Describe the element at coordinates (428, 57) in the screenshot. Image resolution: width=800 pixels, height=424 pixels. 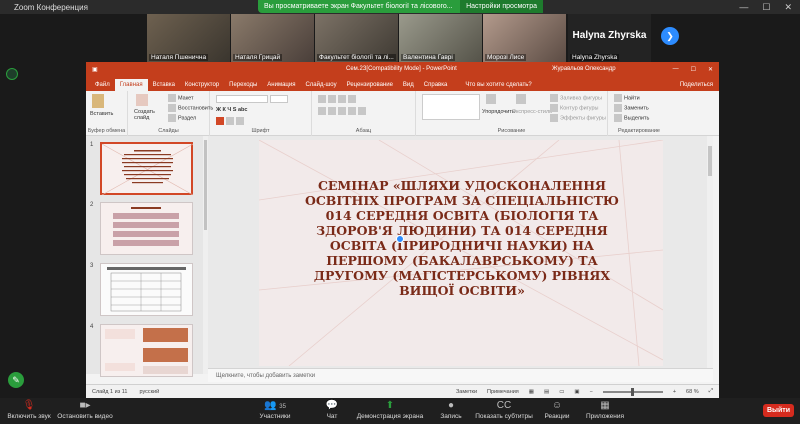
I see `participant-name: Валентина Гаврі` at that location.